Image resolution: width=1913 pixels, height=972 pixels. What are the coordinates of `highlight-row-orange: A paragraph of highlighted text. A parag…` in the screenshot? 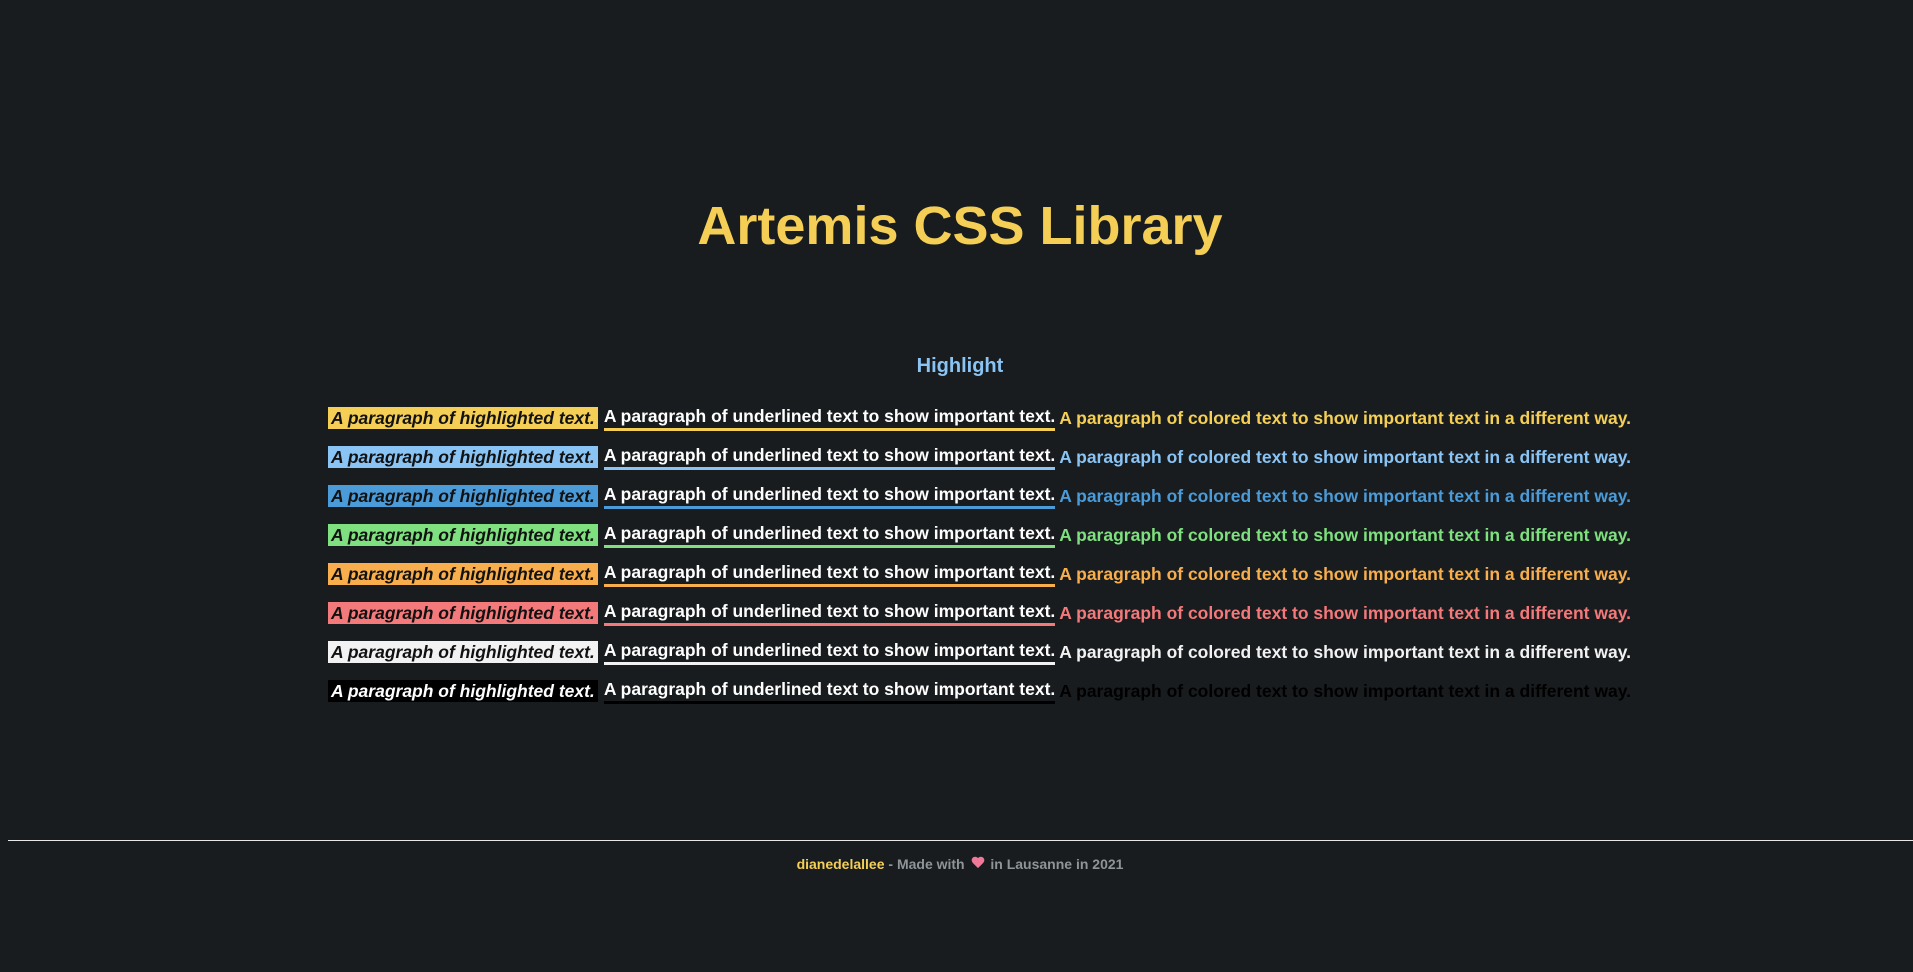 It's located at (979, 573).